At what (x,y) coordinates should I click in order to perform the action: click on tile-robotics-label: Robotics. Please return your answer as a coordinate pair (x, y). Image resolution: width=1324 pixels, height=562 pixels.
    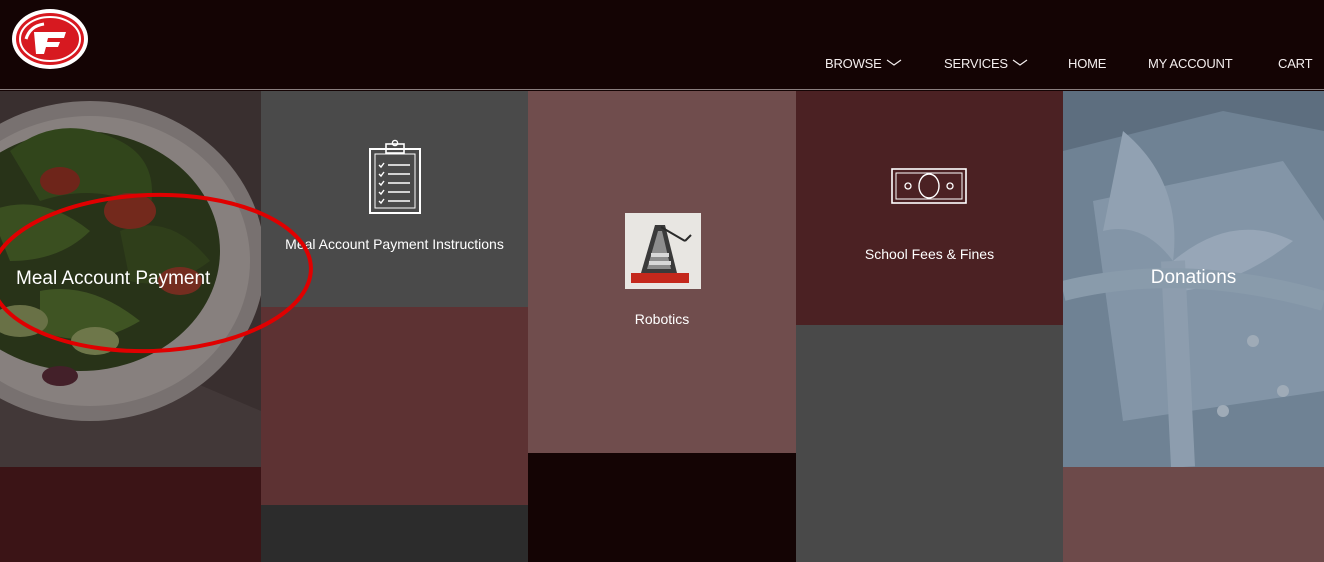
    Looking at the image, I should click on (662, 319).